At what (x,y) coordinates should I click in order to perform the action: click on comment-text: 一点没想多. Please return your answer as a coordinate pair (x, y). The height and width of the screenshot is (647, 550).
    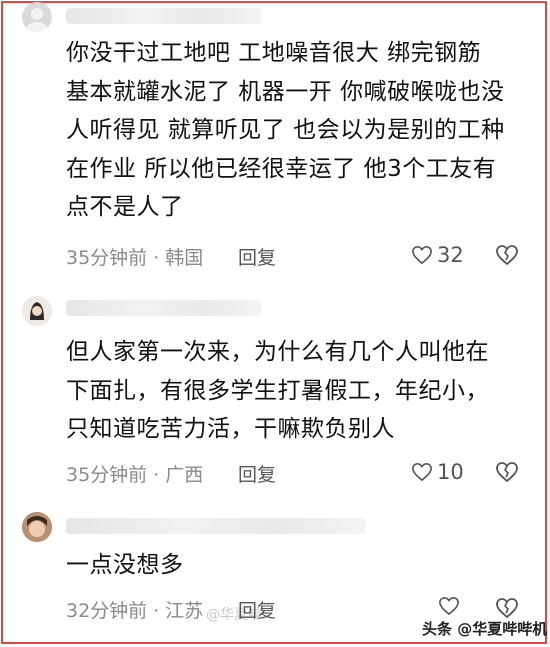
    Looking at the image, I should click on (125, 565).